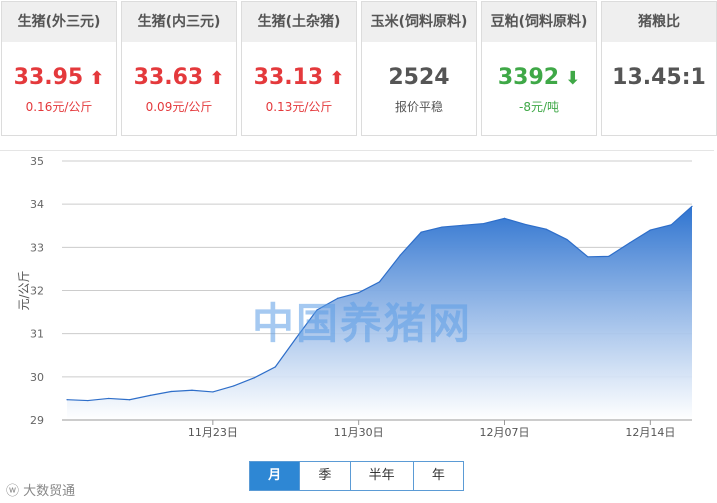 This screenshot has height=503, width=717. I want to click on price-card: 生猪(内三元) 33.63 ⬆ 0.09元/公斤, so click(179, 68).